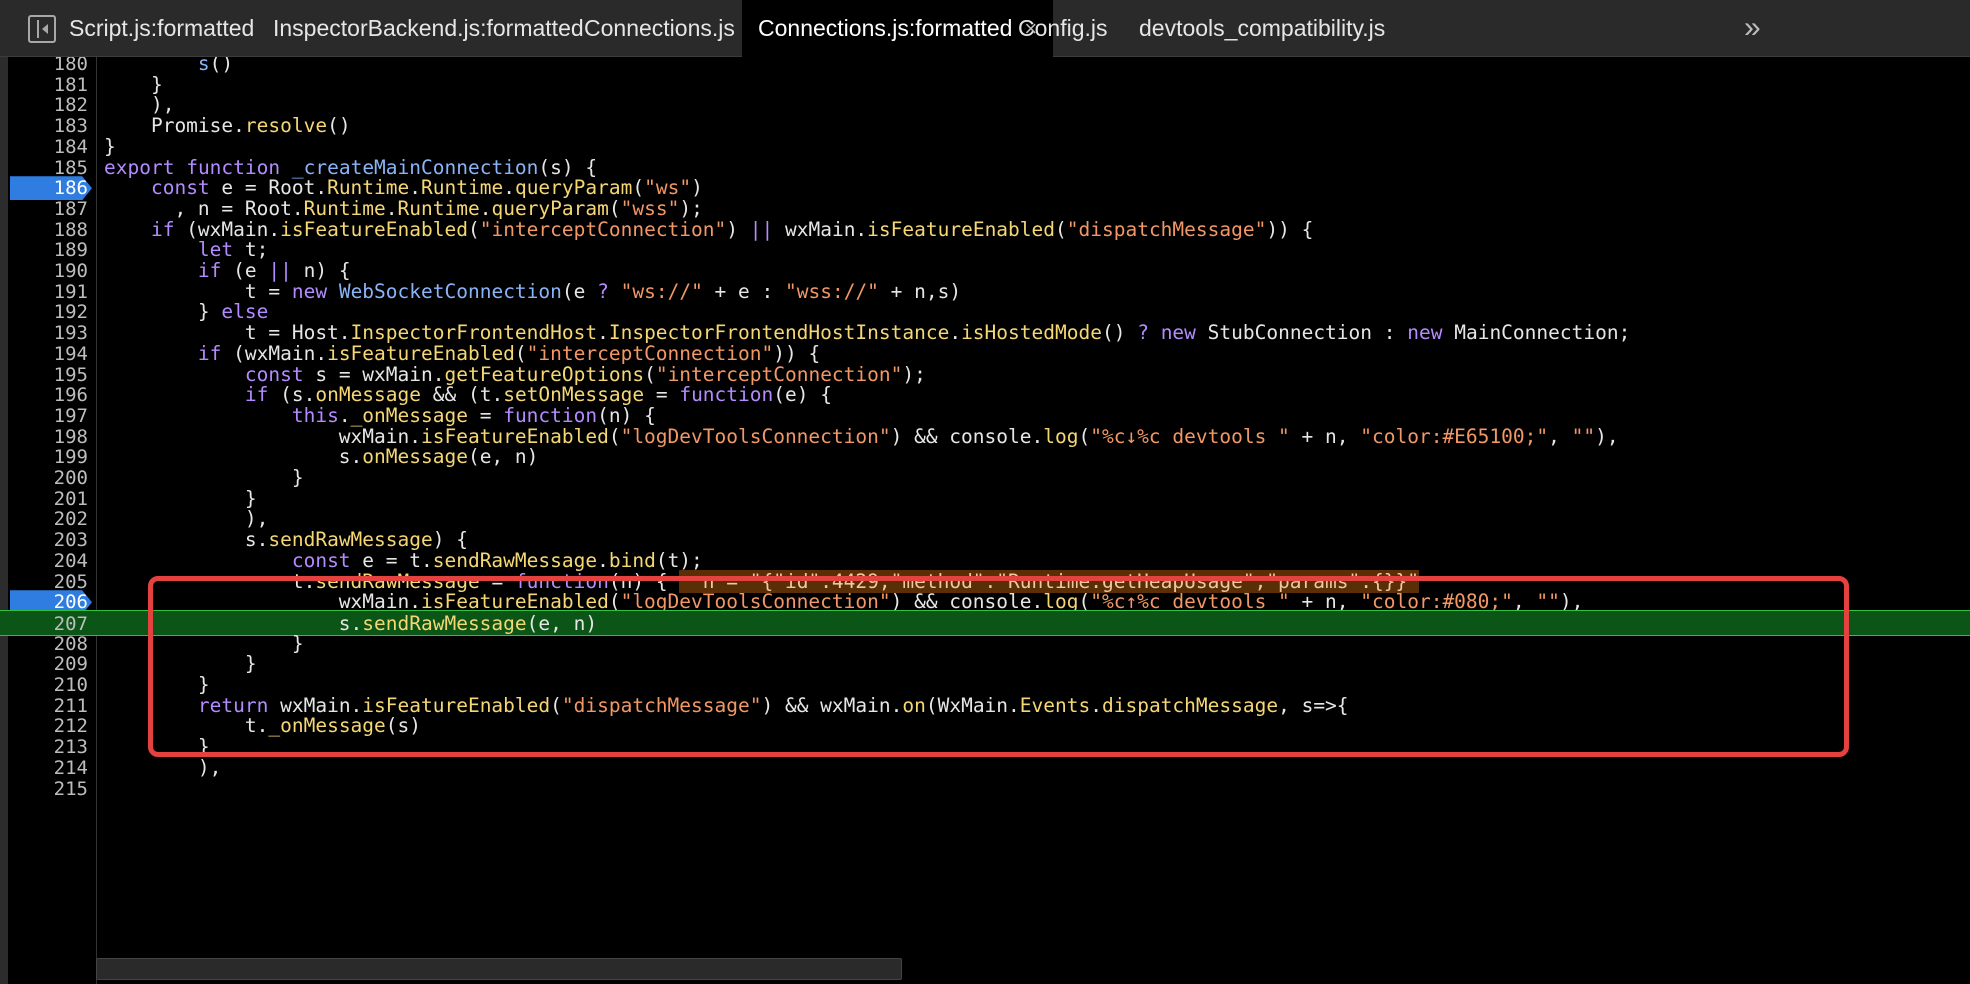  Describe the element at coordinates (499, 969) in the screenshot. I see `horizontal-scrollbar` at that location.